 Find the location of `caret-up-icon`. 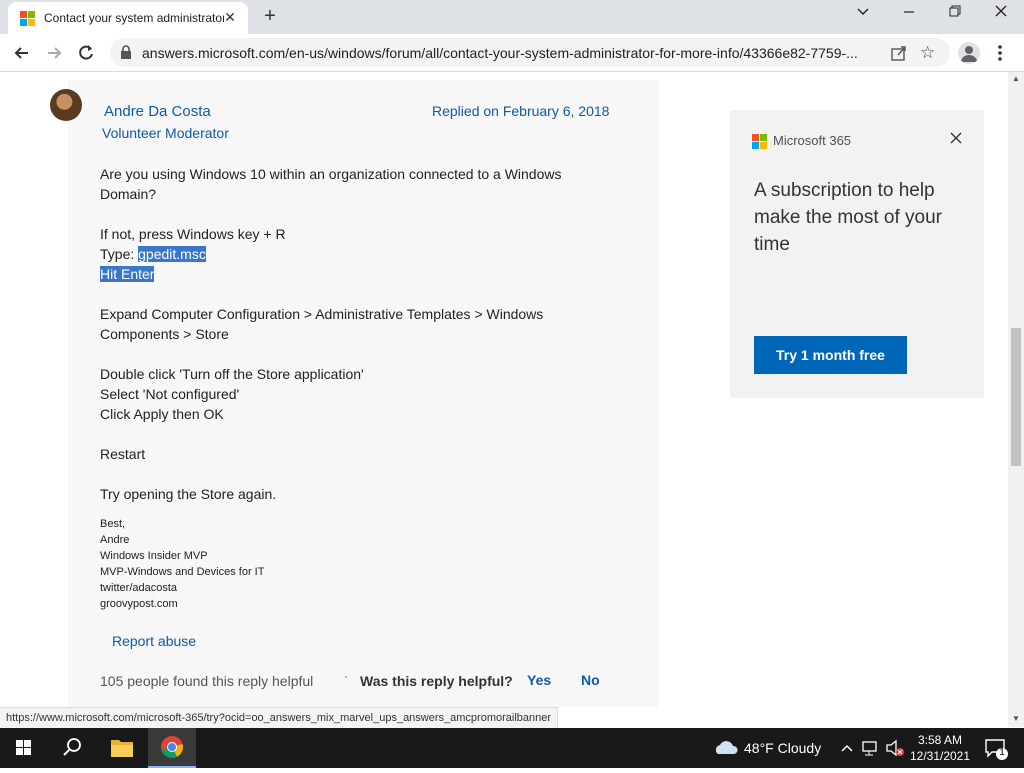

caret-up-icon is located at coordinates (847, 748).